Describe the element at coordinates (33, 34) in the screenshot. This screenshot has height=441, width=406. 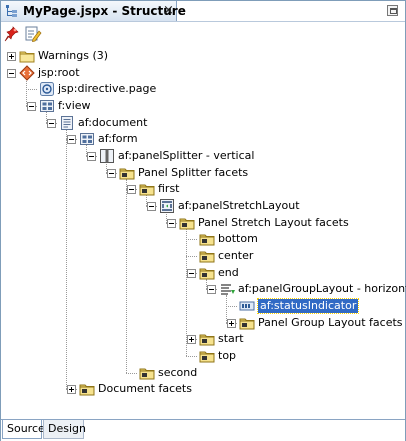
I see `edit-document-icon` at that location.